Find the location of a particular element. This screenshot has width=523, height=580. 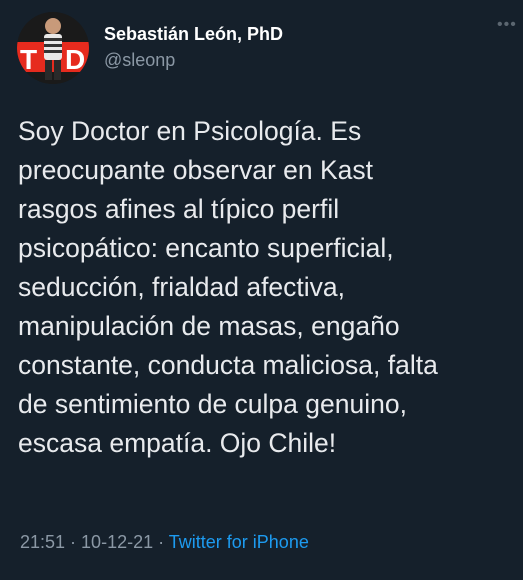

tweet-text-line: constante, conducta maliciosa, falta is located at coordinates (228, 365).